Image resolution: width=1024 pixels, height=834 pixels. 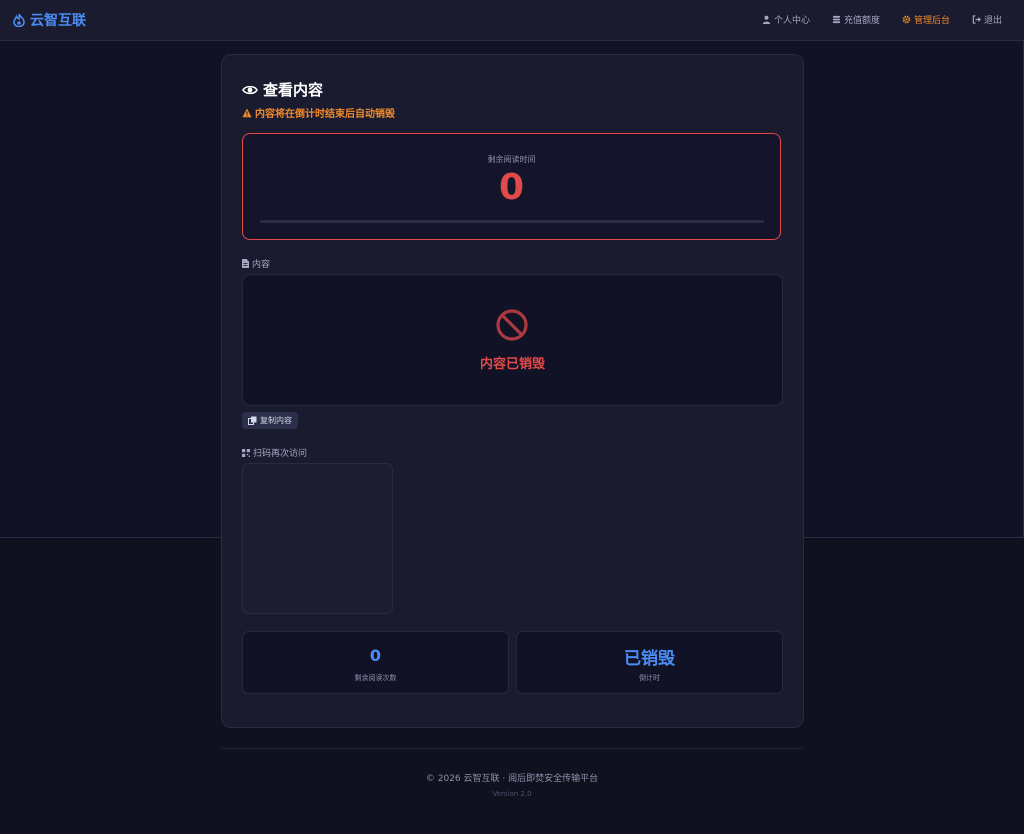 What do you see at coordinates (19, 20) in the screenshot?
I see `flame-icon` at bounding box center [19, 20].